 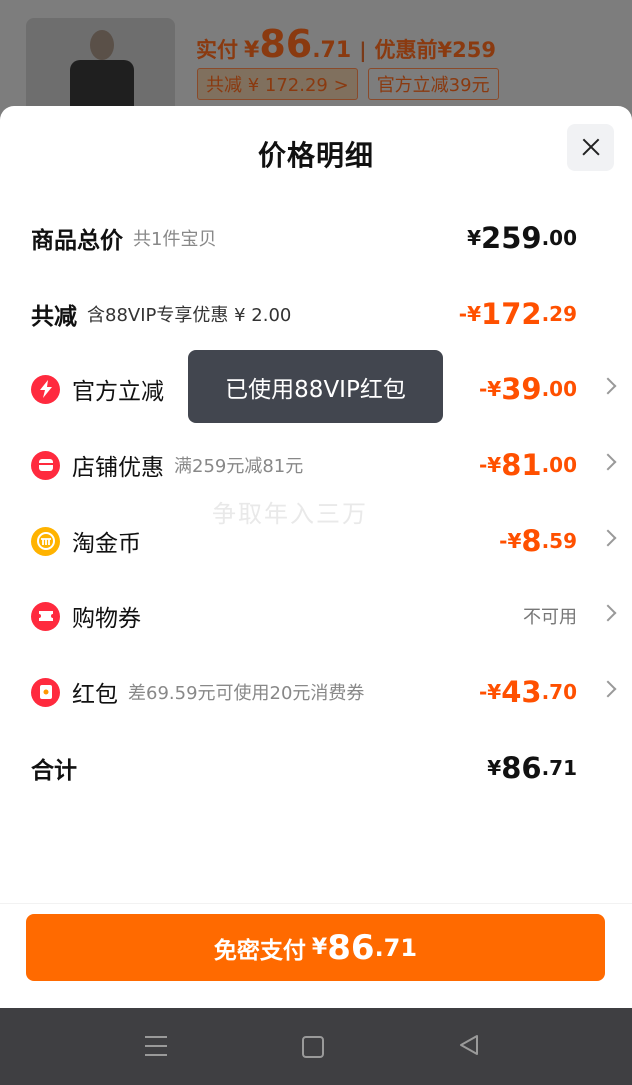 What do you see at coordinates (466, 50) in the screenshot?
I see `before-value: ¥259` at bounding box center [466, 50].